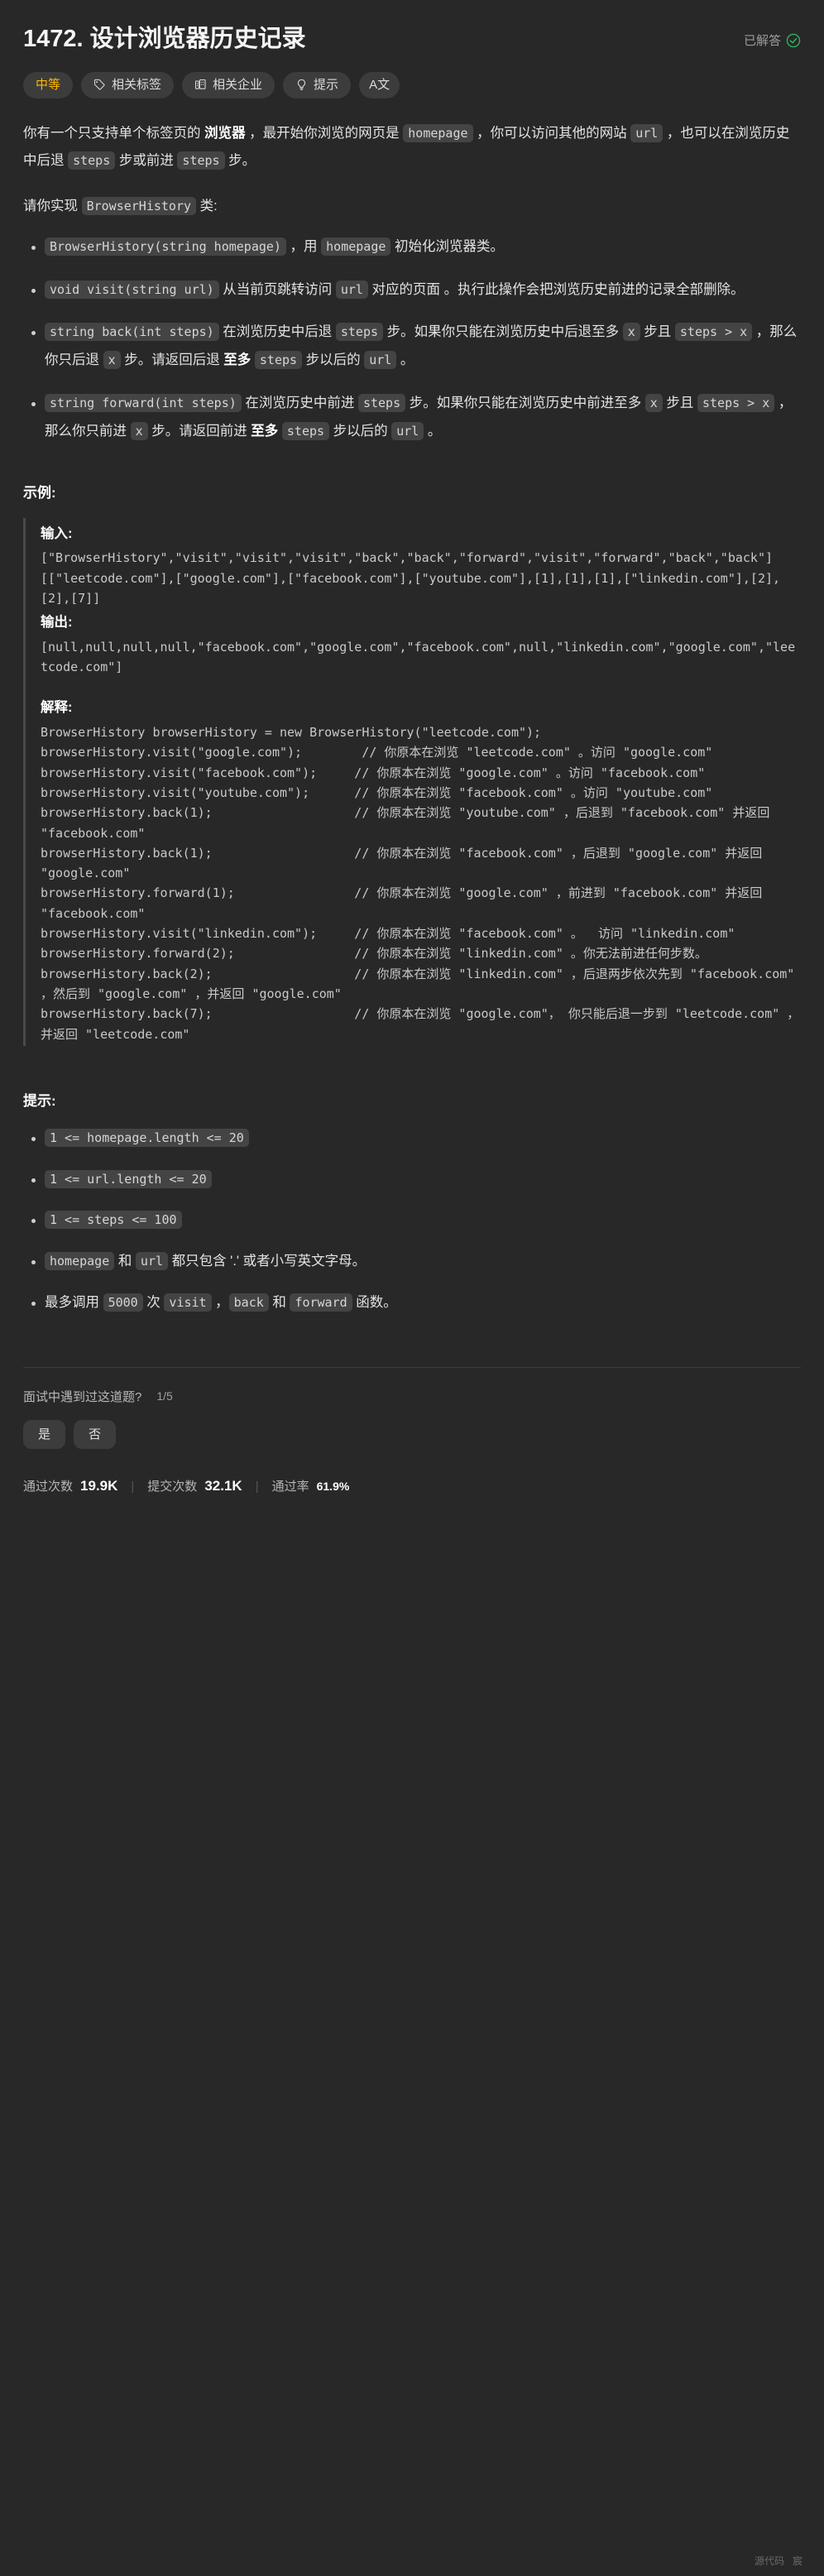 The height and width of the screenshot is (2576, 824). I want to click on difficulty-badge: 中等, so click(48, 85).